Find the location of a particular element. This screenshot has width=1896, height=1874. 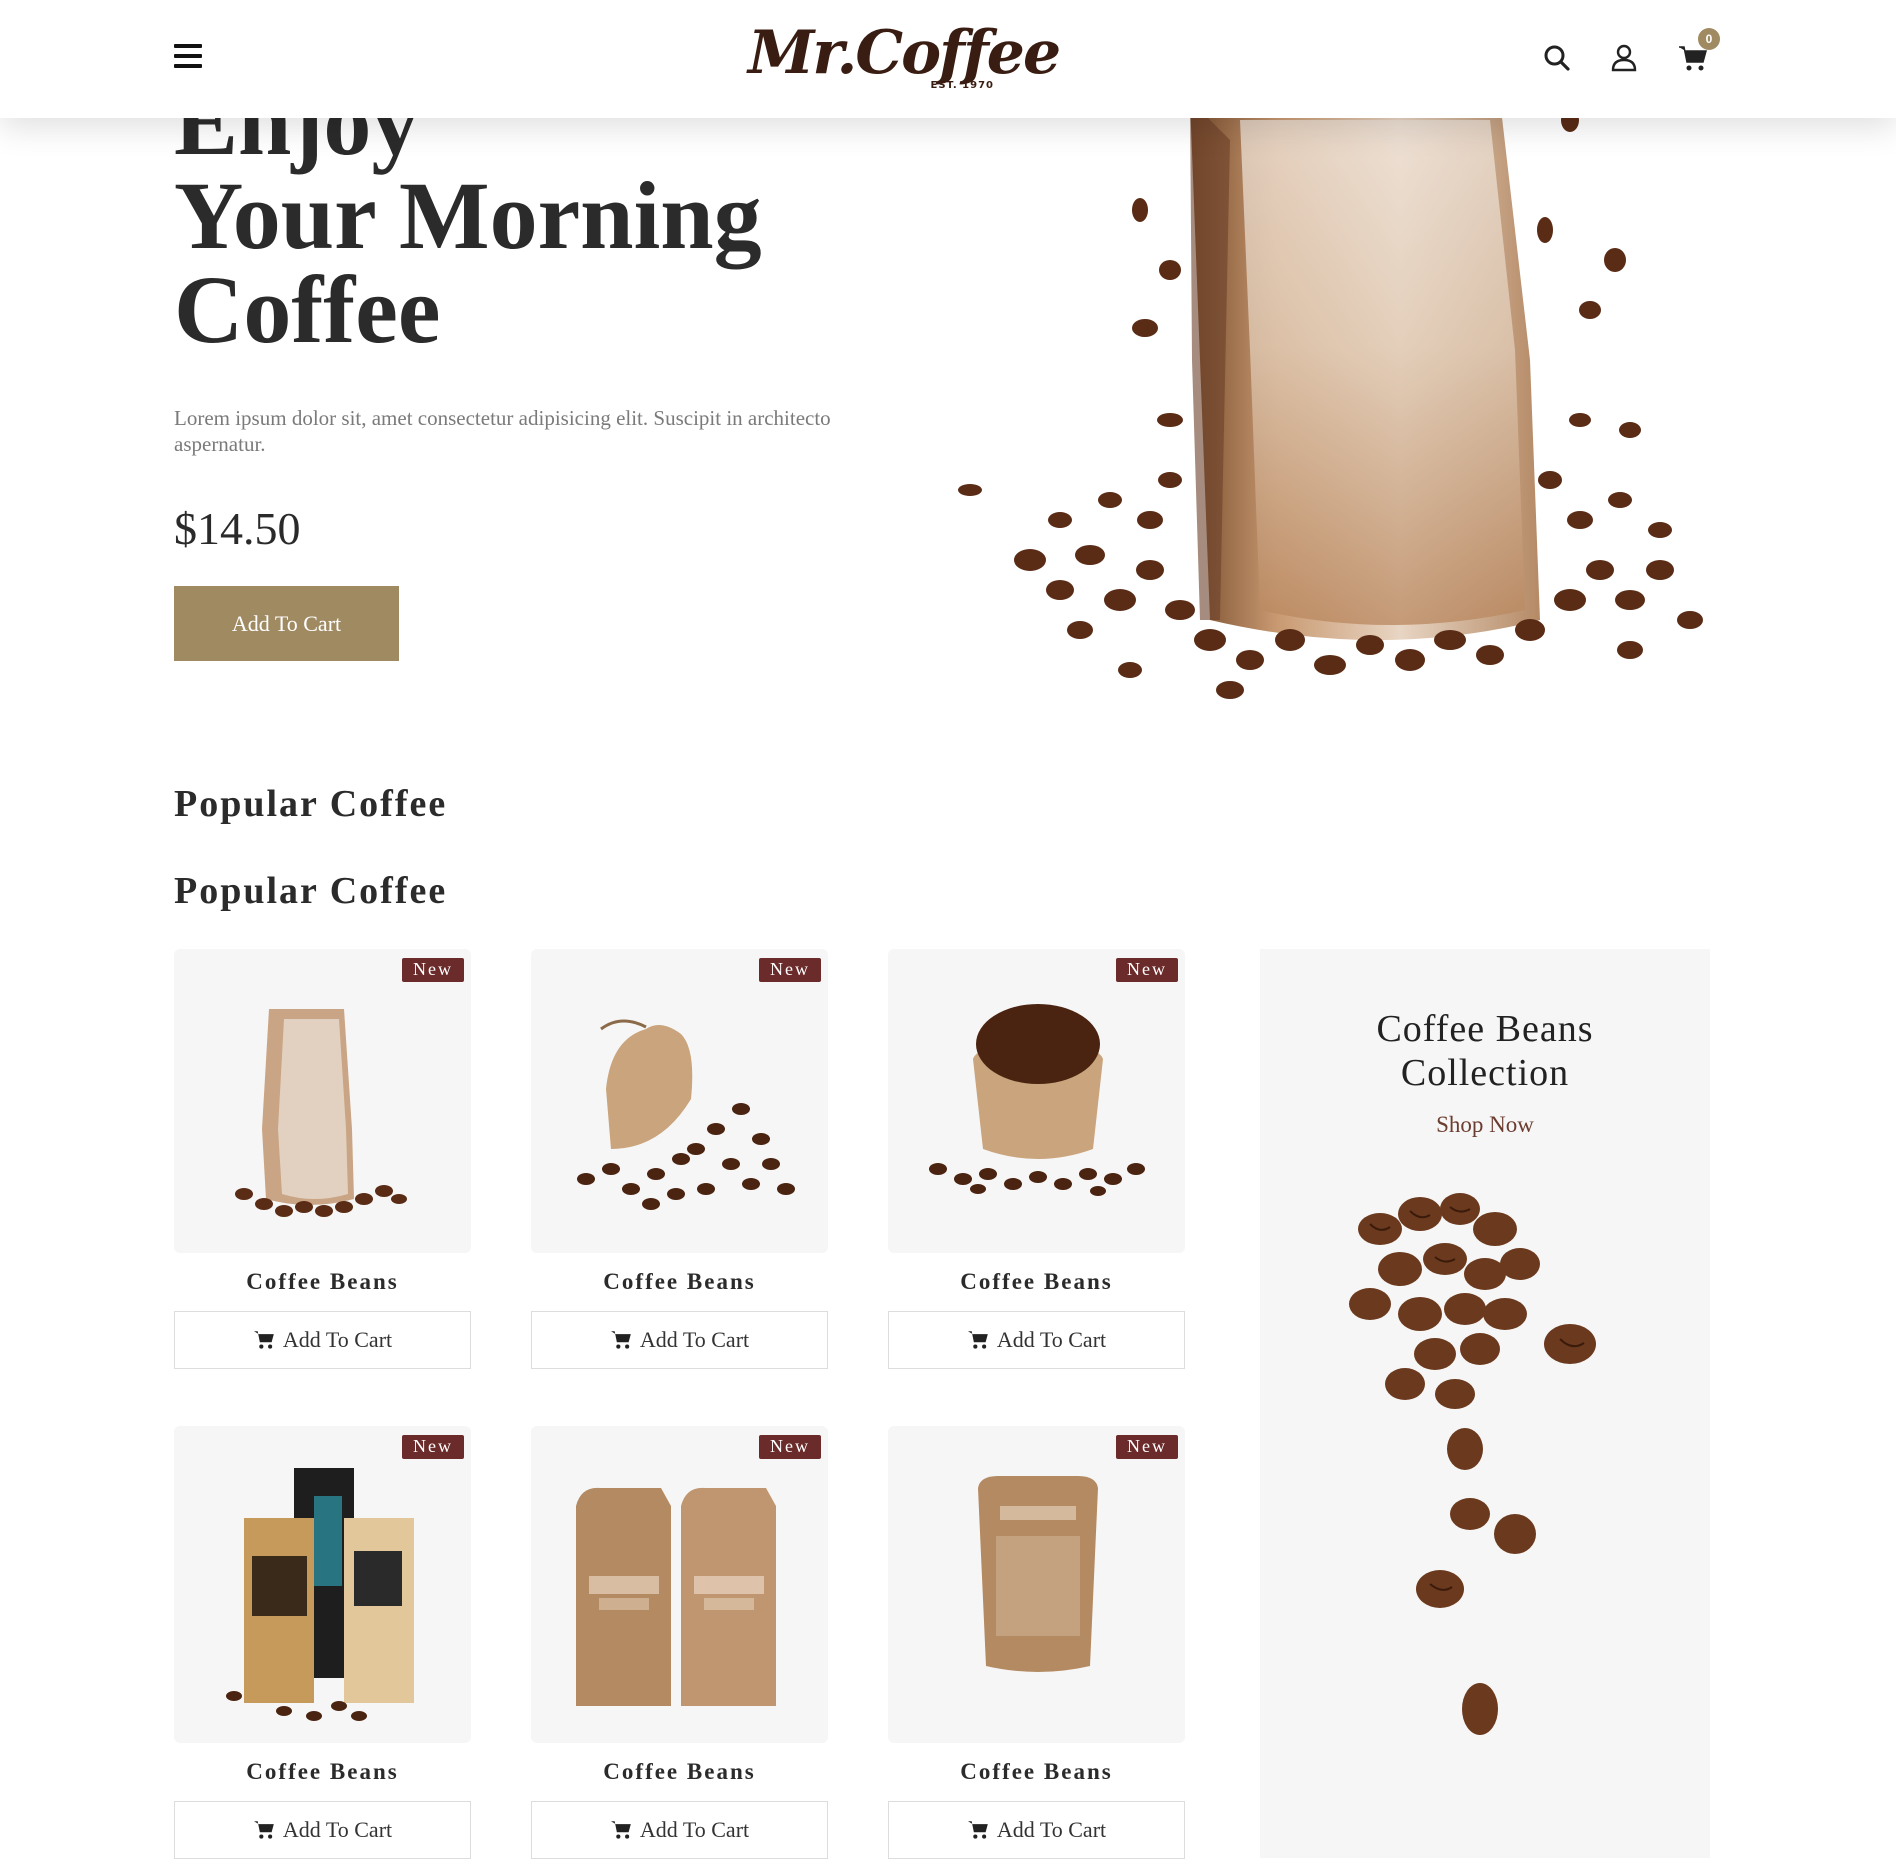

site-header: Mr.Coffee EST. 1970 0 is located at coordinates (948, 59).